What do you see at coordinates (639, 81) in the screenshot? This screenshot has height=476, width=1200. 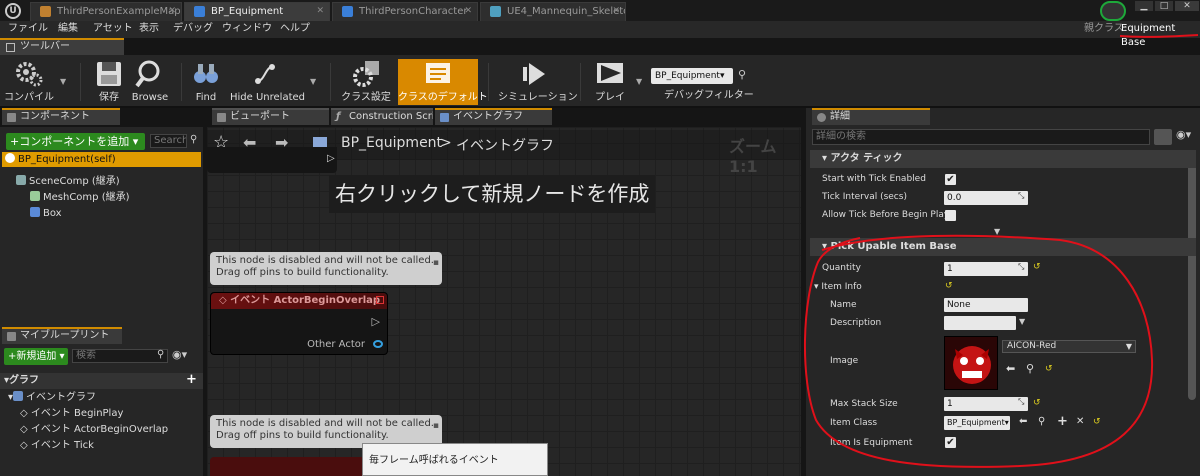 I see `play-dropdown-icon: ▼` at bounding box center [639, 81].